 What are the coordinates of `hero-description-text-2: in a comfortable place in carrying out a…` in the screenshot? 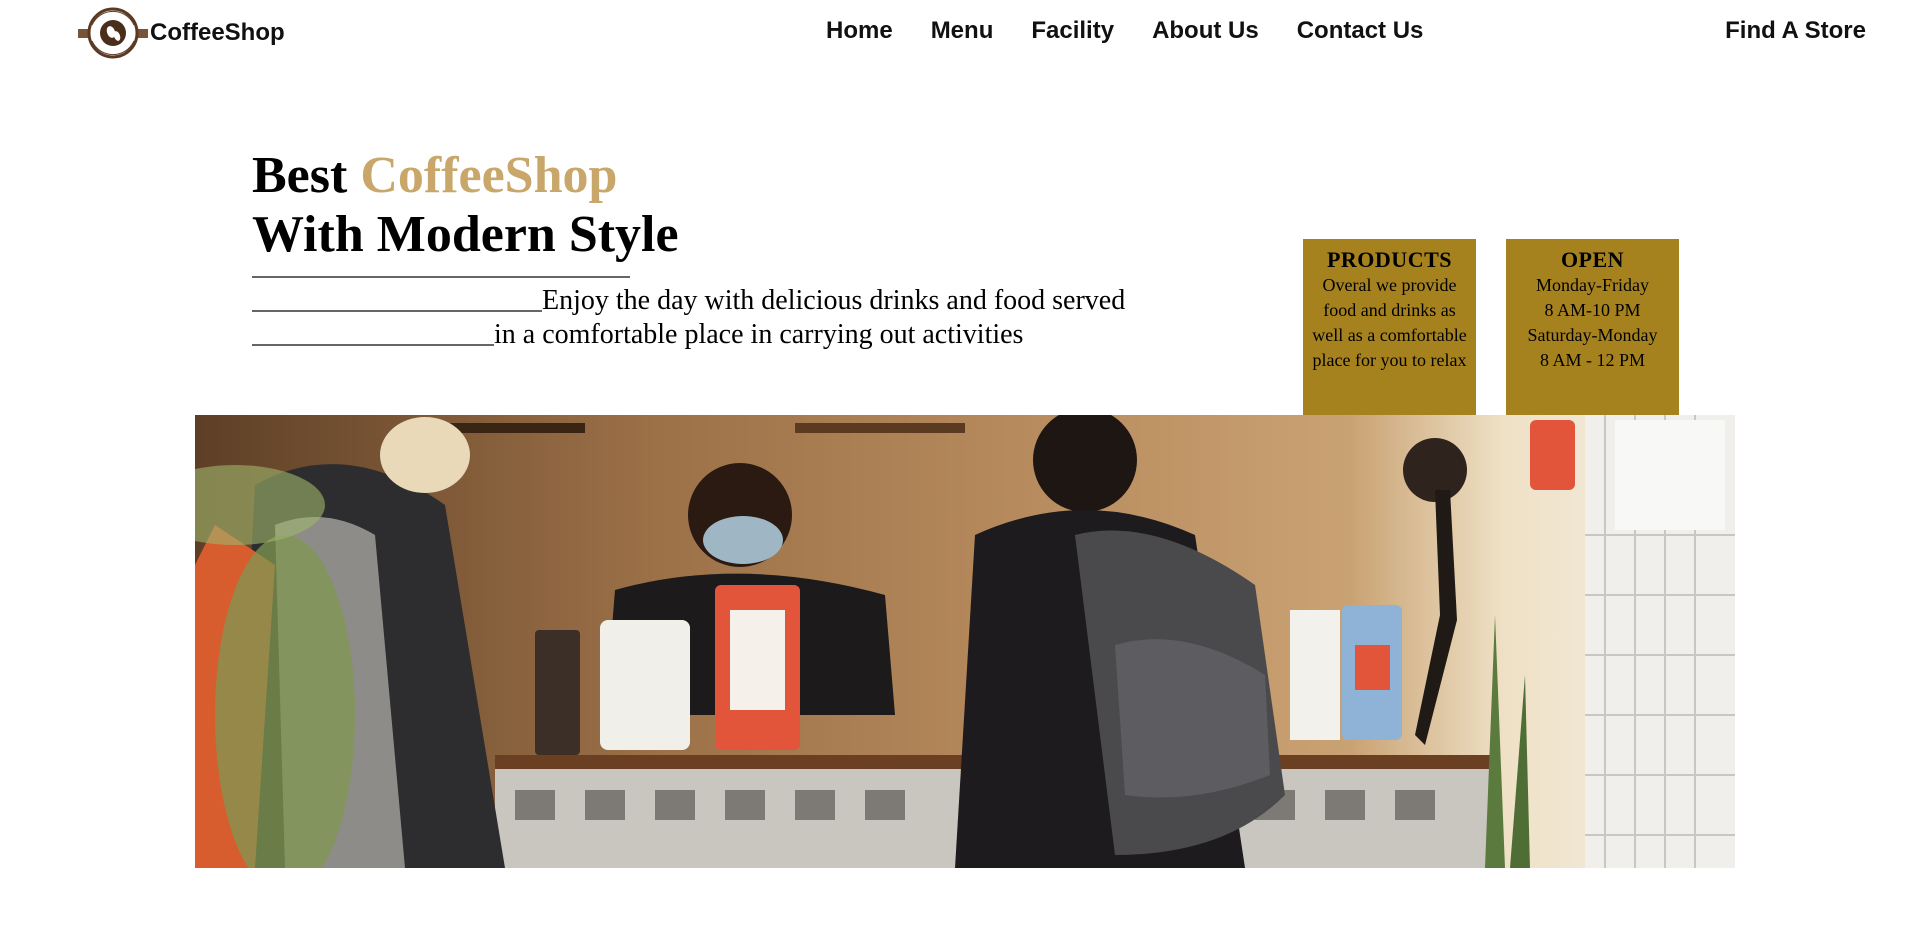 It's located at (759, 334).